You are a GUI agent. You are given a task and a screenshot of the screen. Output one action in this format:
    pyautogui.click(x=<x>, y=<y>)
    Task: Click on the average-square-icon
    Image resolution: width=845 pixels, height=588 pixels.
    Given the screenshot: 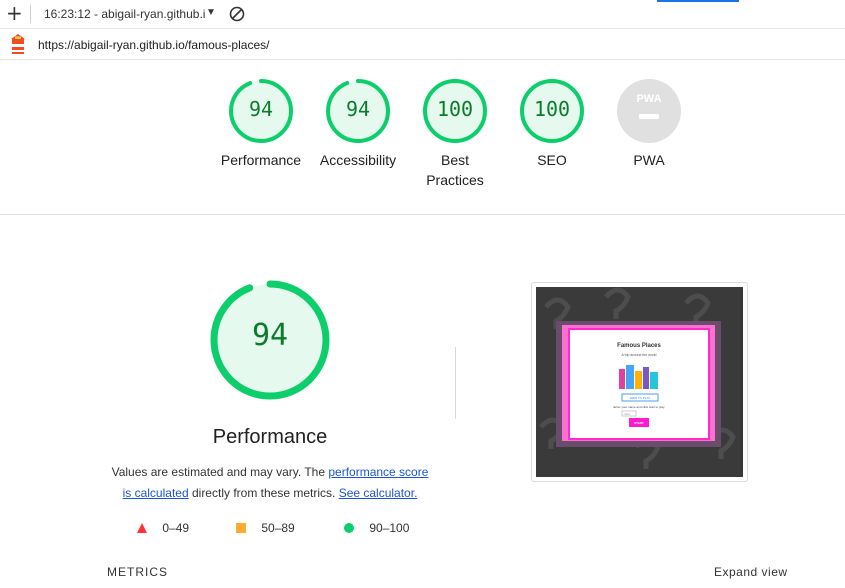 What is the action you would take?
    pyautogui.click(x=241, y=527)
    